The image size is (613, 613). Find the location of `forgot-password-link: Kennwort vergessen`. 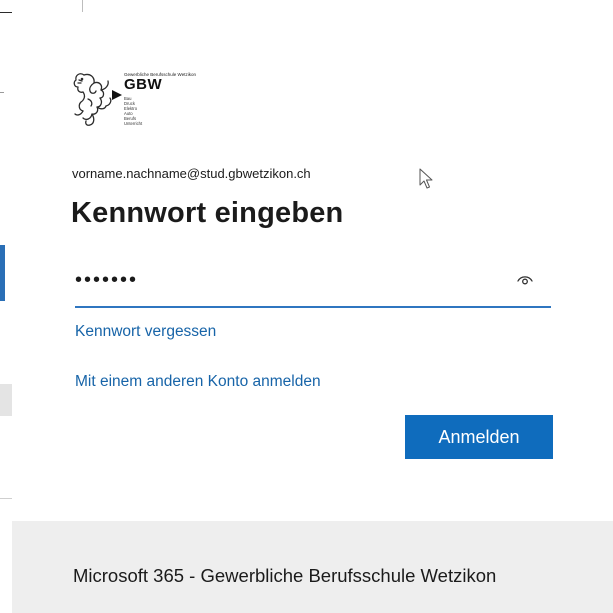

forgot-password-link: Kennwort vergessen is located at coordinates (145, 332).